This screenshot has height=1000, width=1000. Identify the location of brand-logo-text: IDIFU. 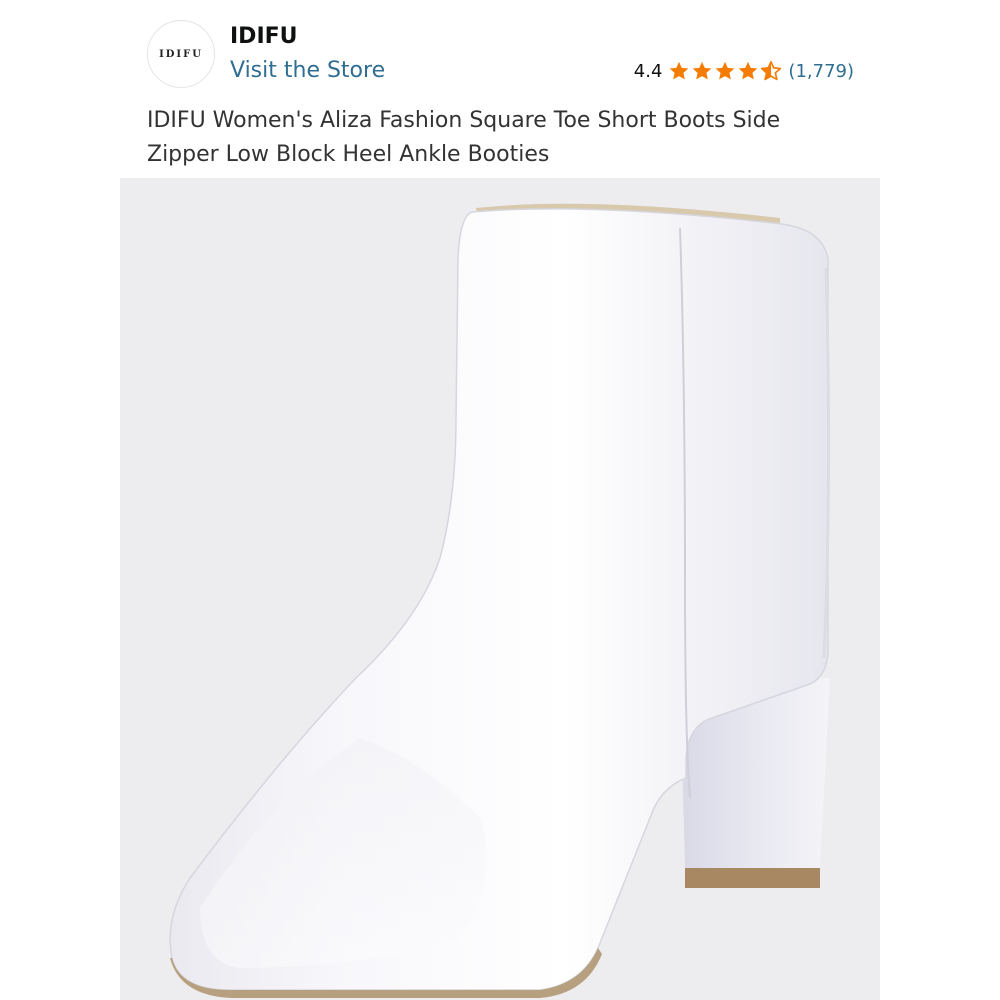
(181, 54).